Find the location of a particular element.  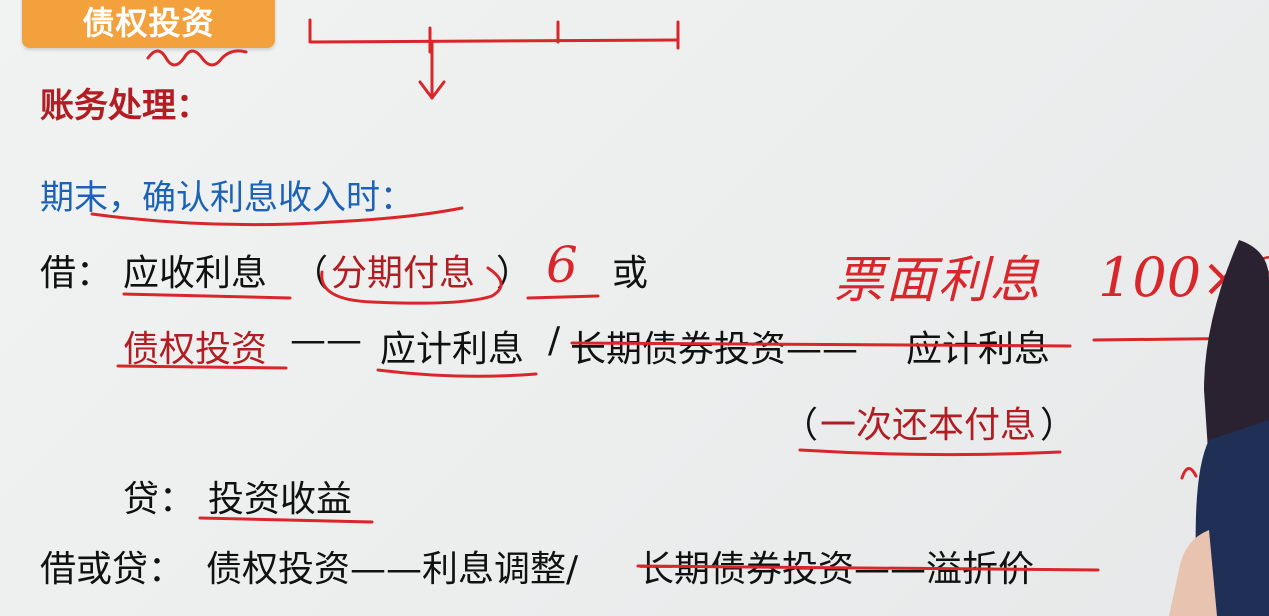

note3-open-paren: （ is located at coordinates (800, 425).